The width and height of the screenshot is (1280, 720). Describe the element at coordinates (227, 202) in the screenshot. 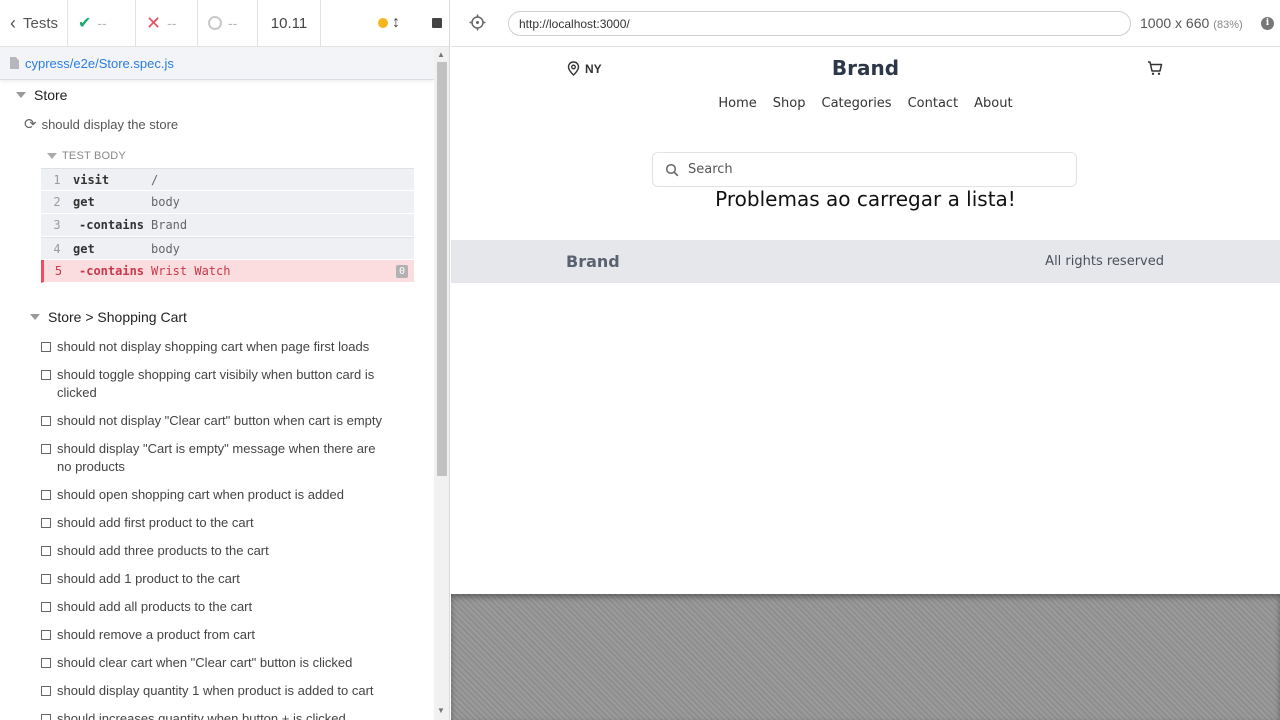

I see `command-row: 2 get body` at that location.